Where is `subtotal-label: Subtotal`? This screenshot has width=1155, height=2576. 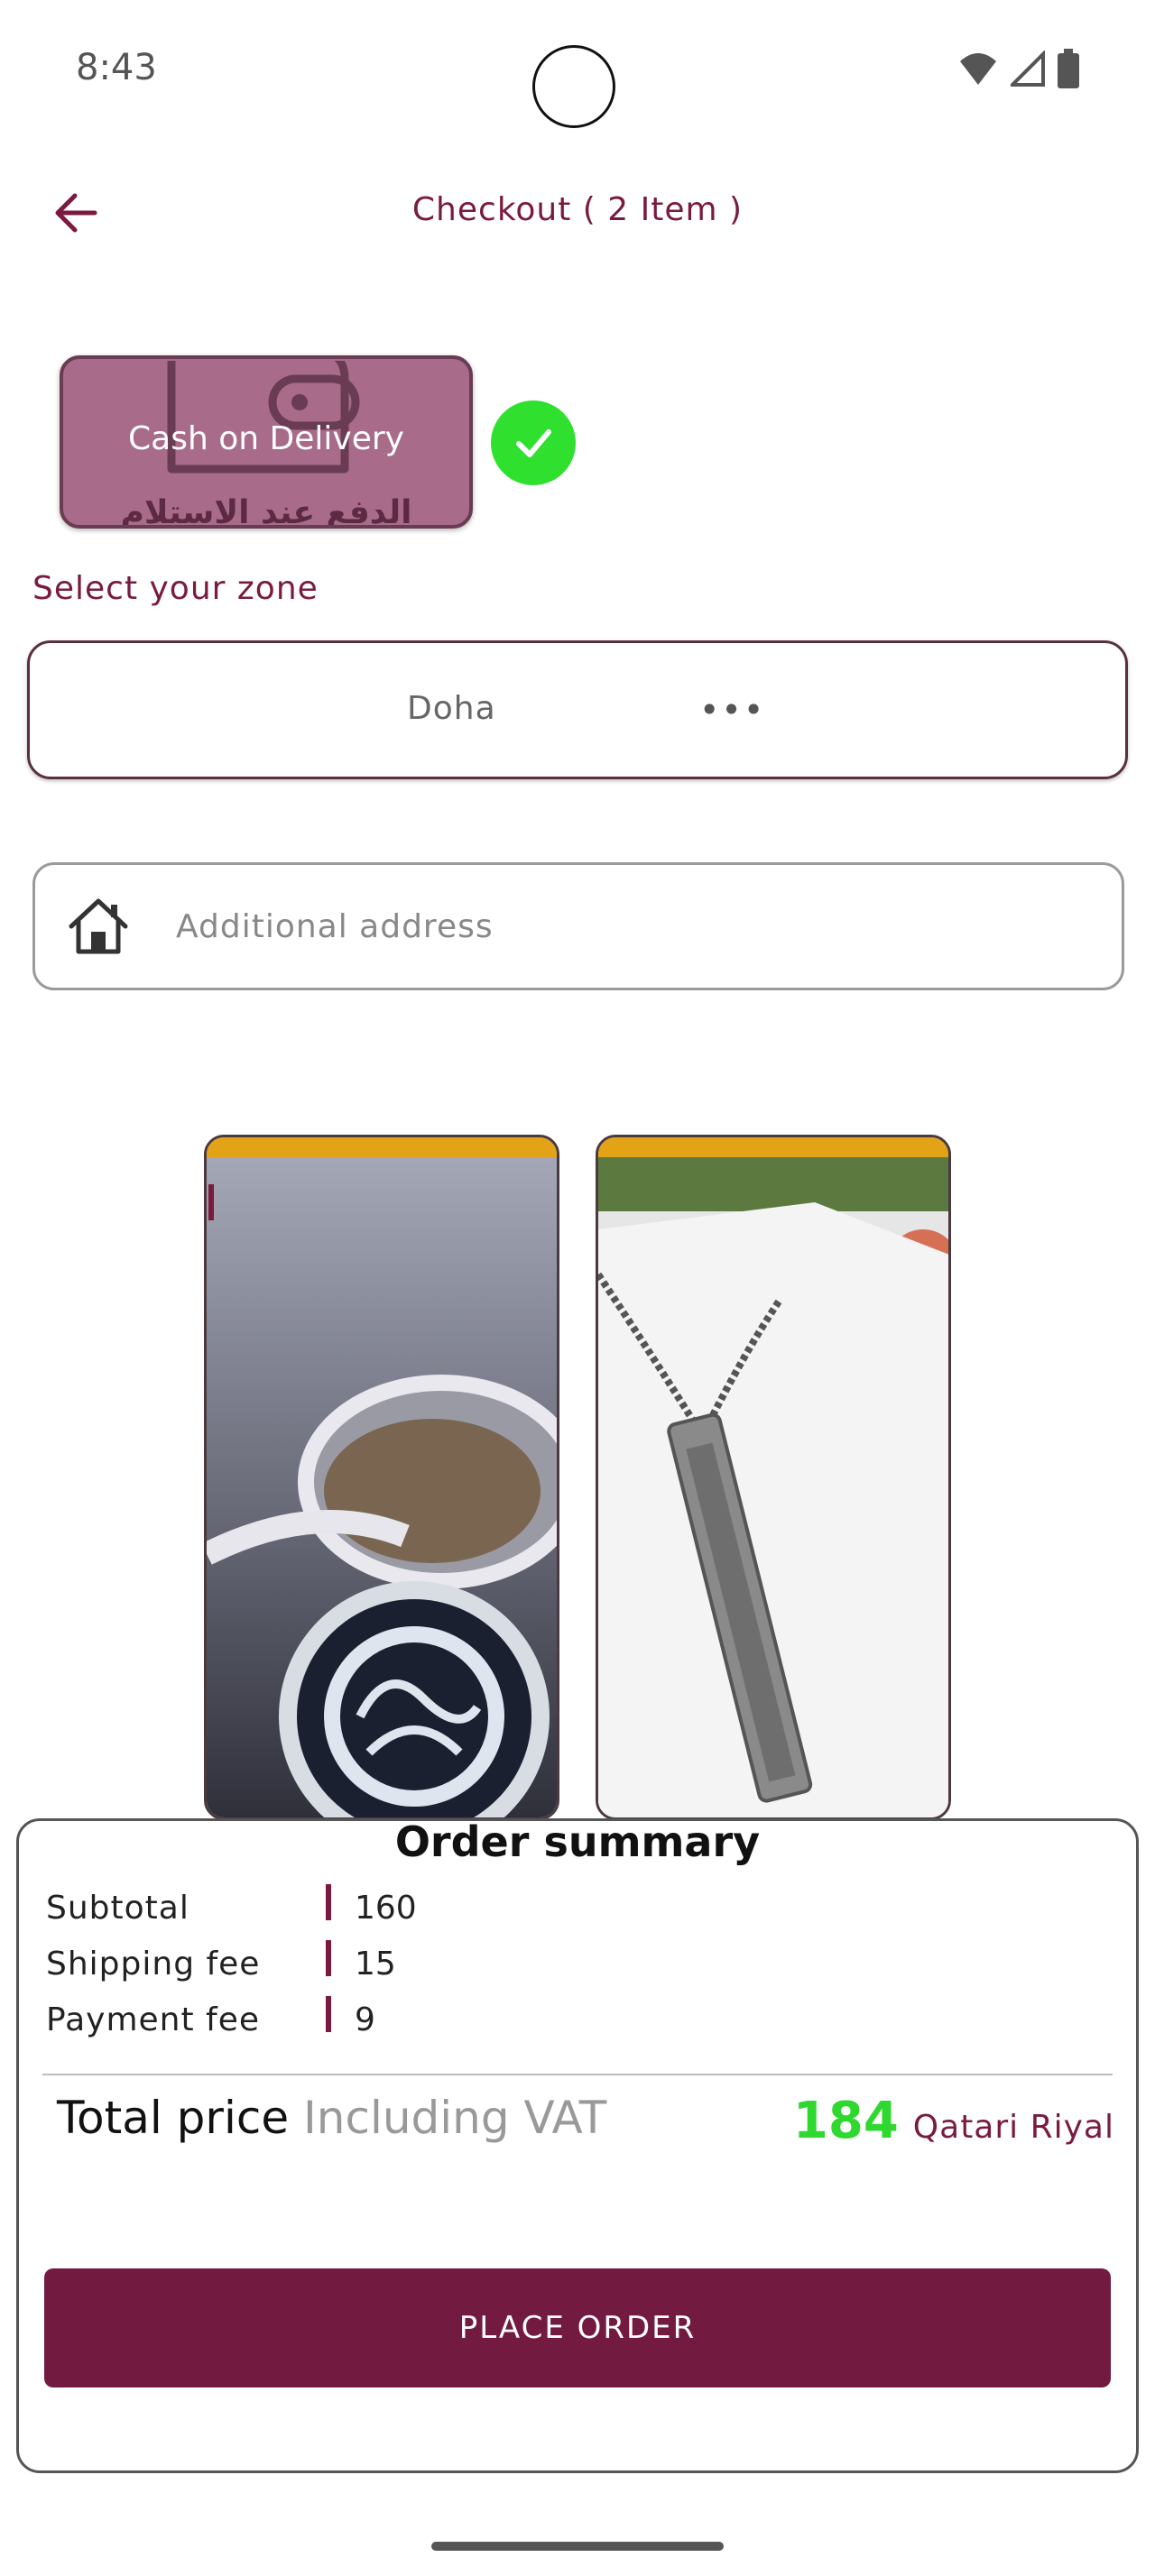 subtotal-label: Subtotal is located at coordinates (118, 1908).